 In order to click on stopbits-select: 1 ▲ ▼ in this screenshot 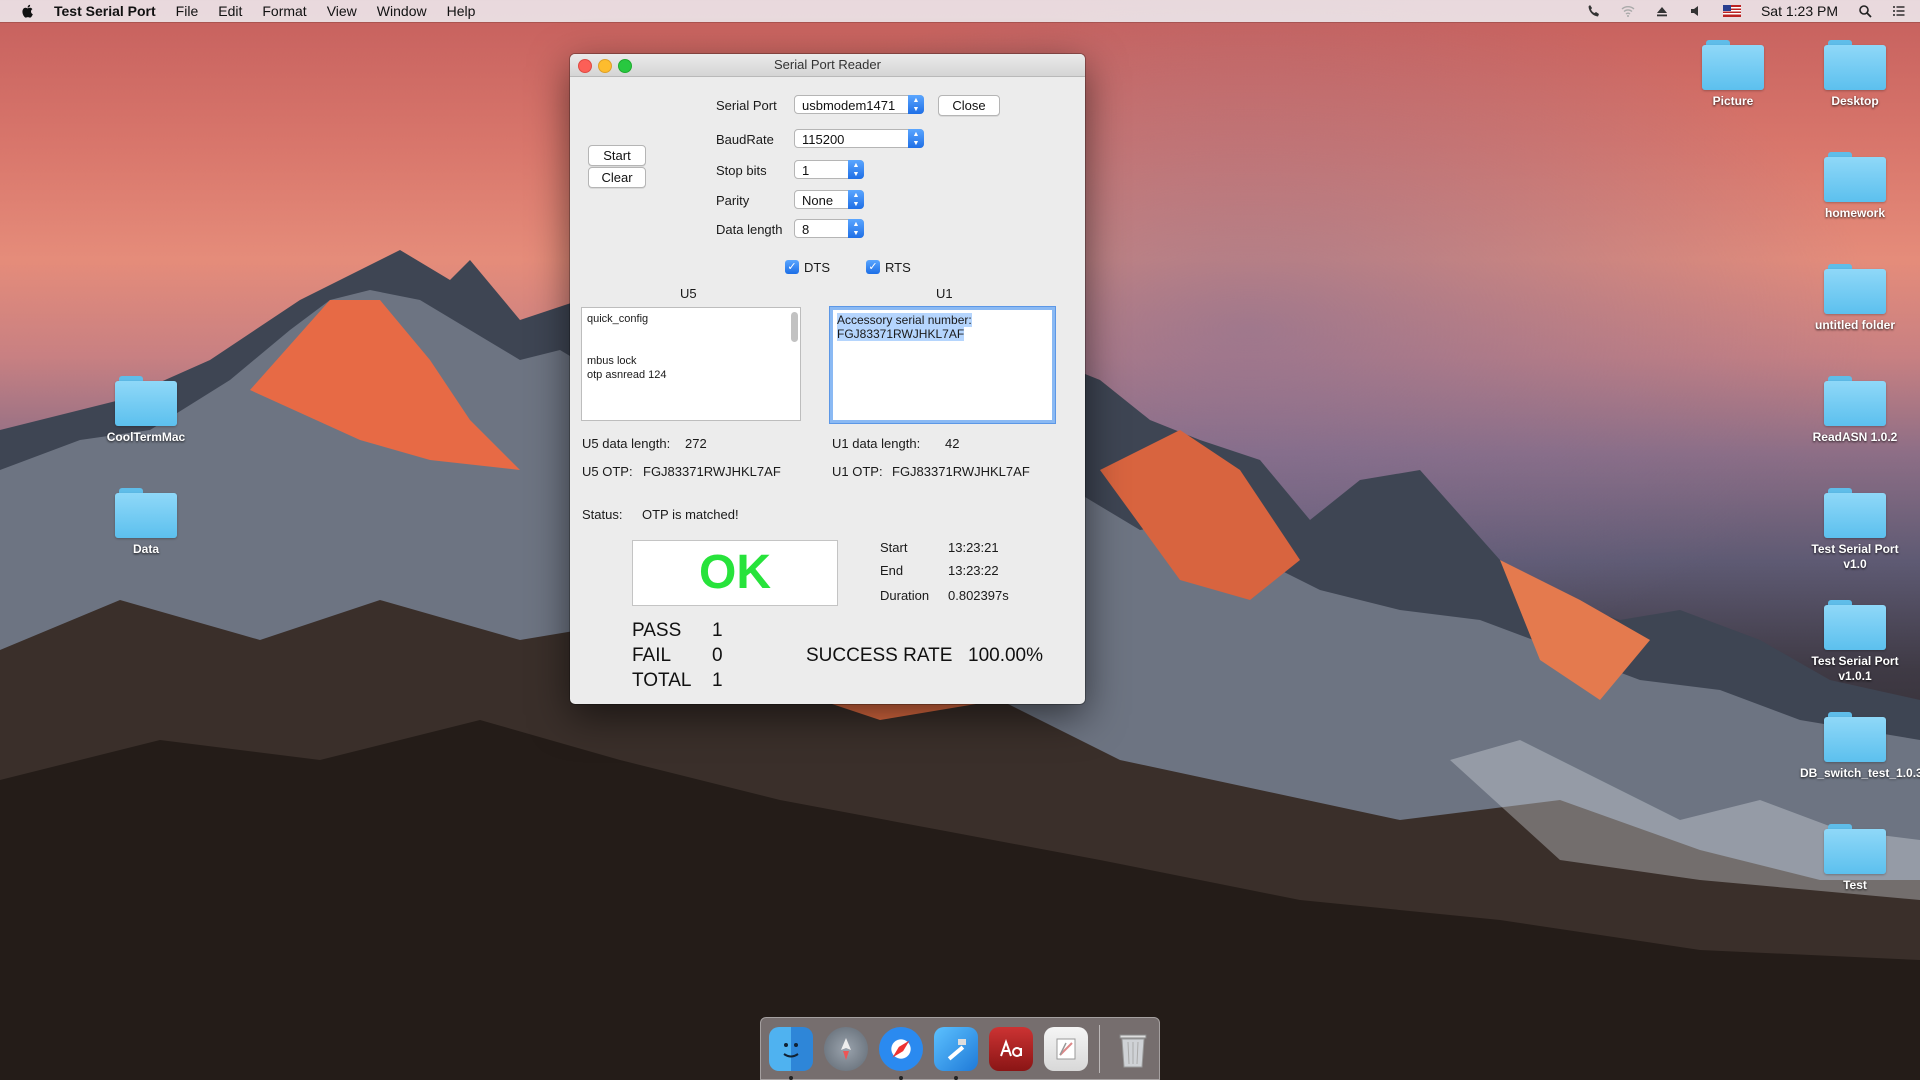, I will do `click(829, 169)`.